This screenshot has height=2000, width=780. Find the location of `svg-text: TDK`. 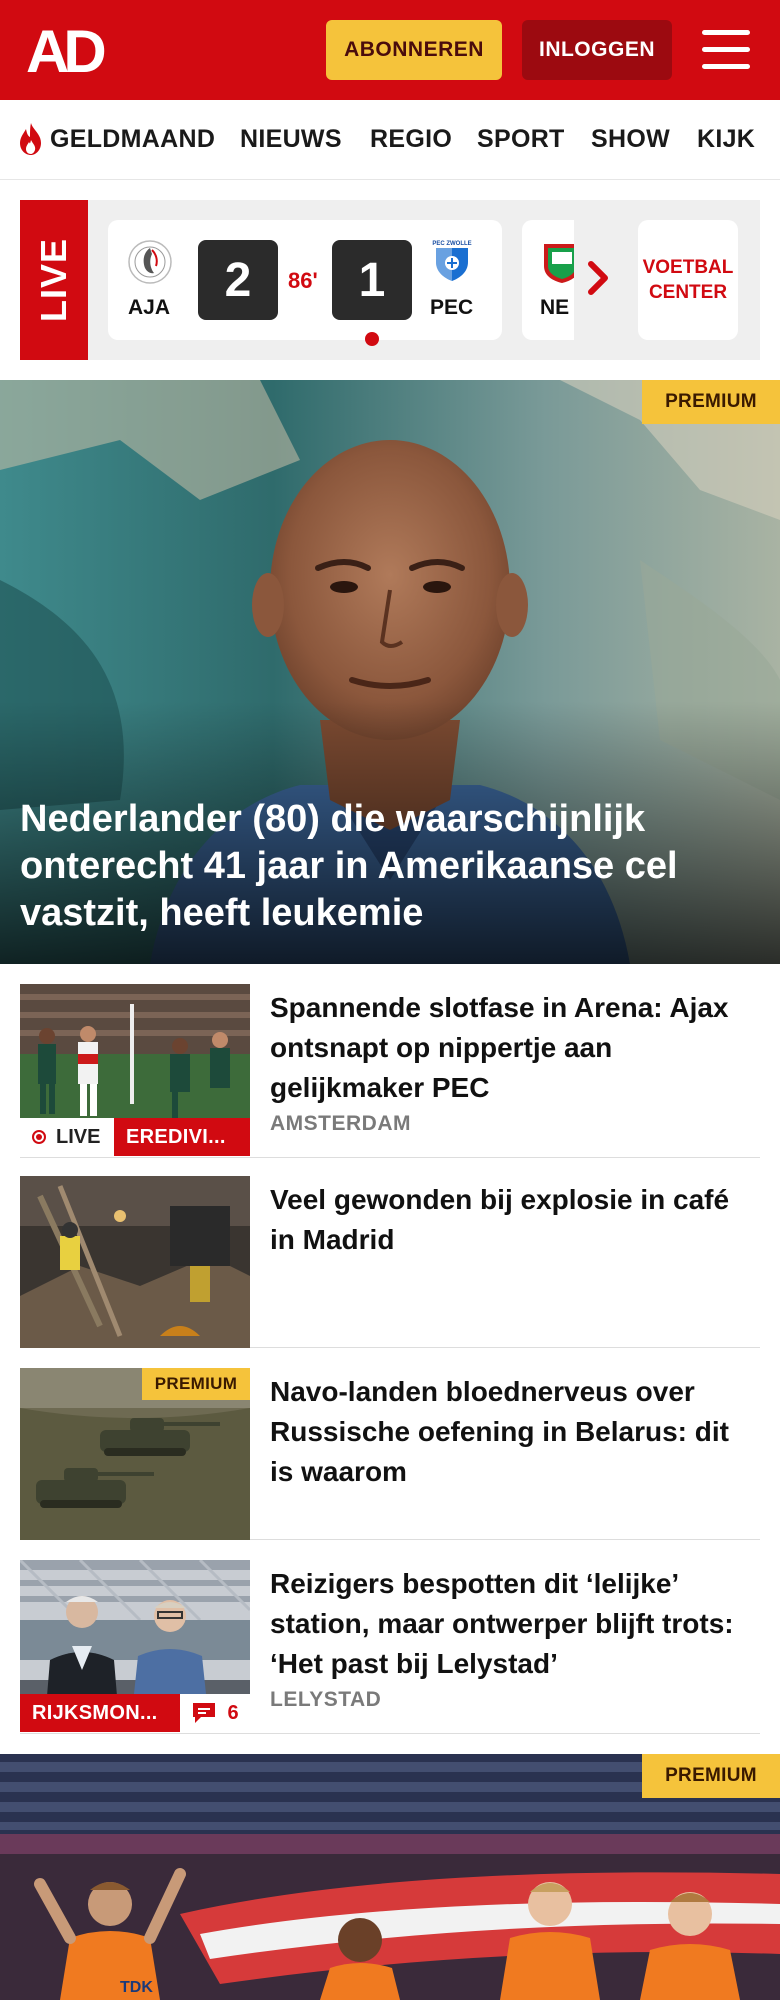

svg-text: TDK is located at coordinates (136, 1987).